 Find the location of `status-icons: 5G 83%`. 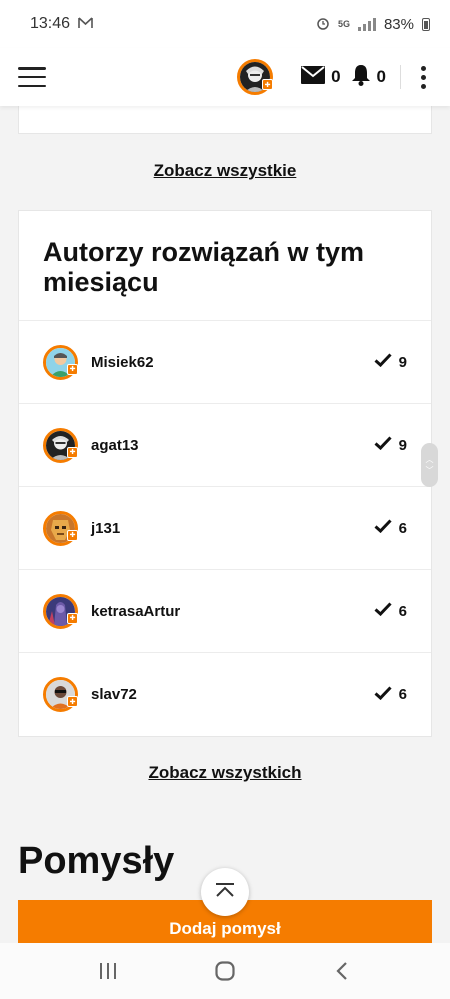

status-icons: 5G 83% is located at coordinates (373, 24).